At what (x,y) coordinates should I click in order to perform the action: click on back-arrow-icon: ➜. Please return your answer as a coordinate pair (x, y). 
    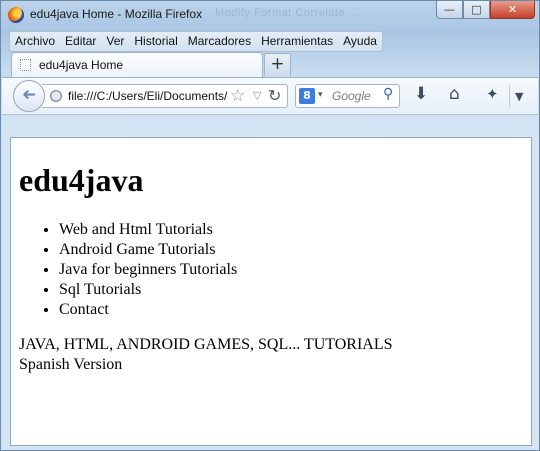
    Looking at the image, I should click on (29, 95).